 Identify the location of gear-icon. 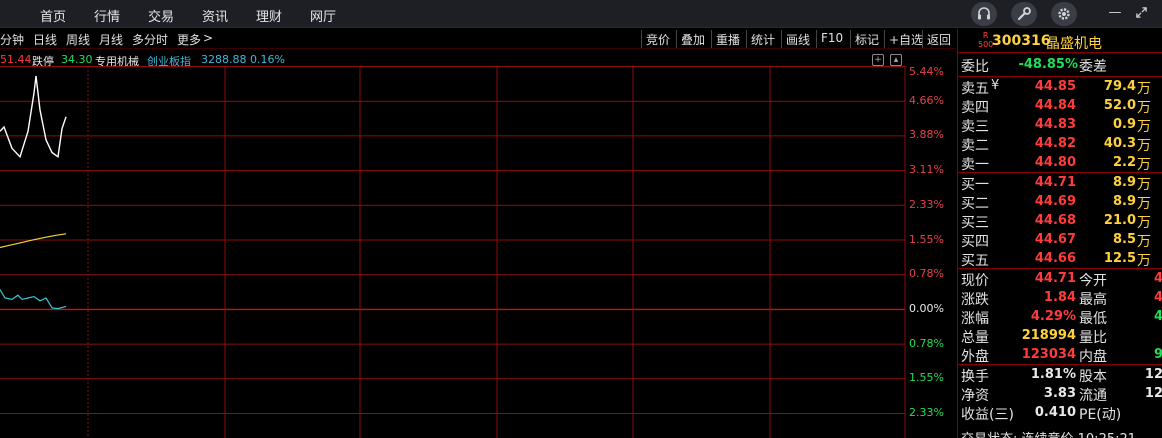
(1064, 14).